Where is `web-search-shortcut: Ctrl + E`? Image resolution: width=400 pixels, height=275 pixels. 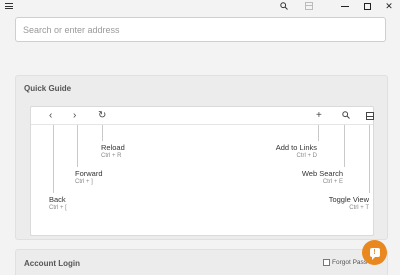
web-search-shortcut: Ctrl + E is located at coordinates (332, 182).